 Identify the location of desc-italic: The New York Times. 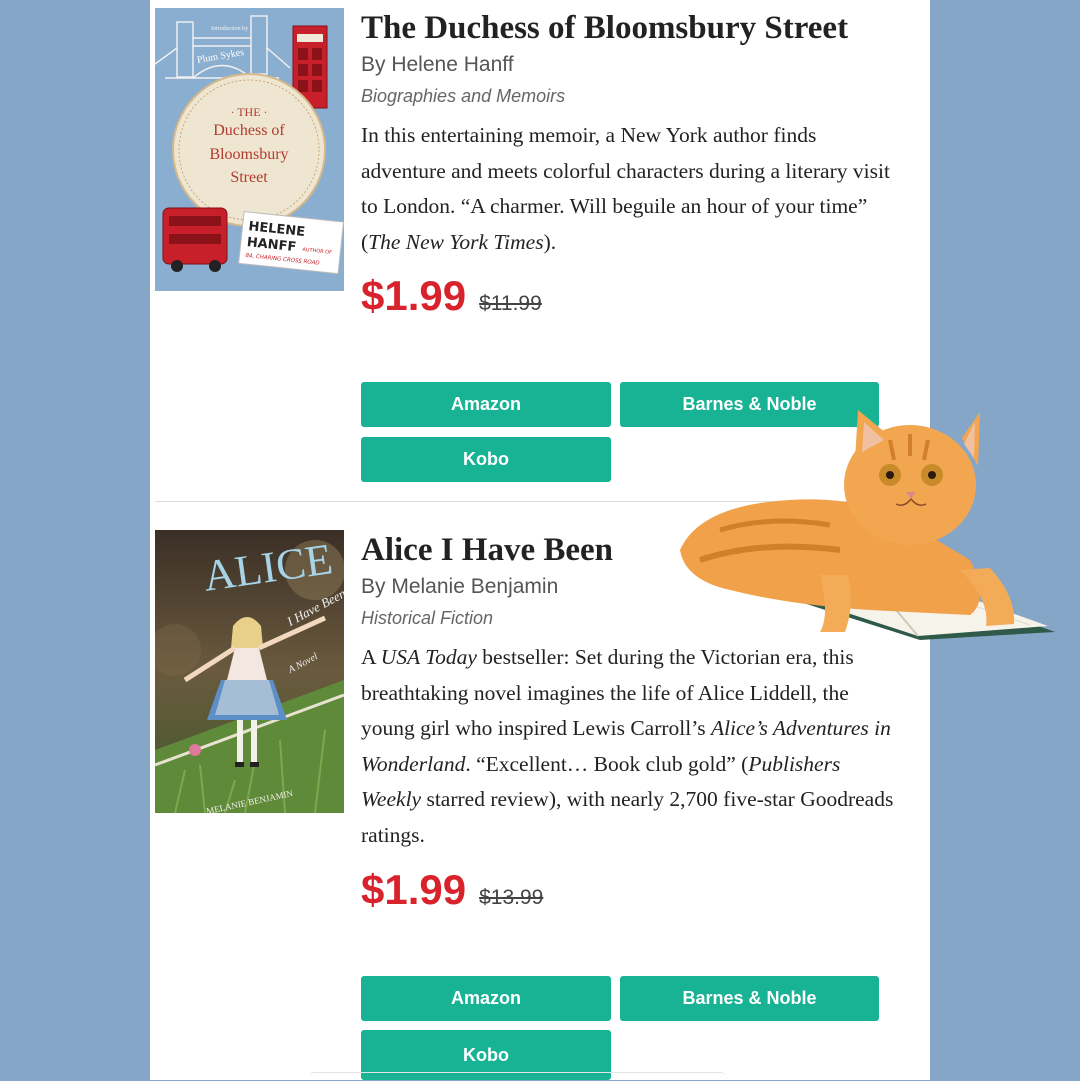
(456, 241).